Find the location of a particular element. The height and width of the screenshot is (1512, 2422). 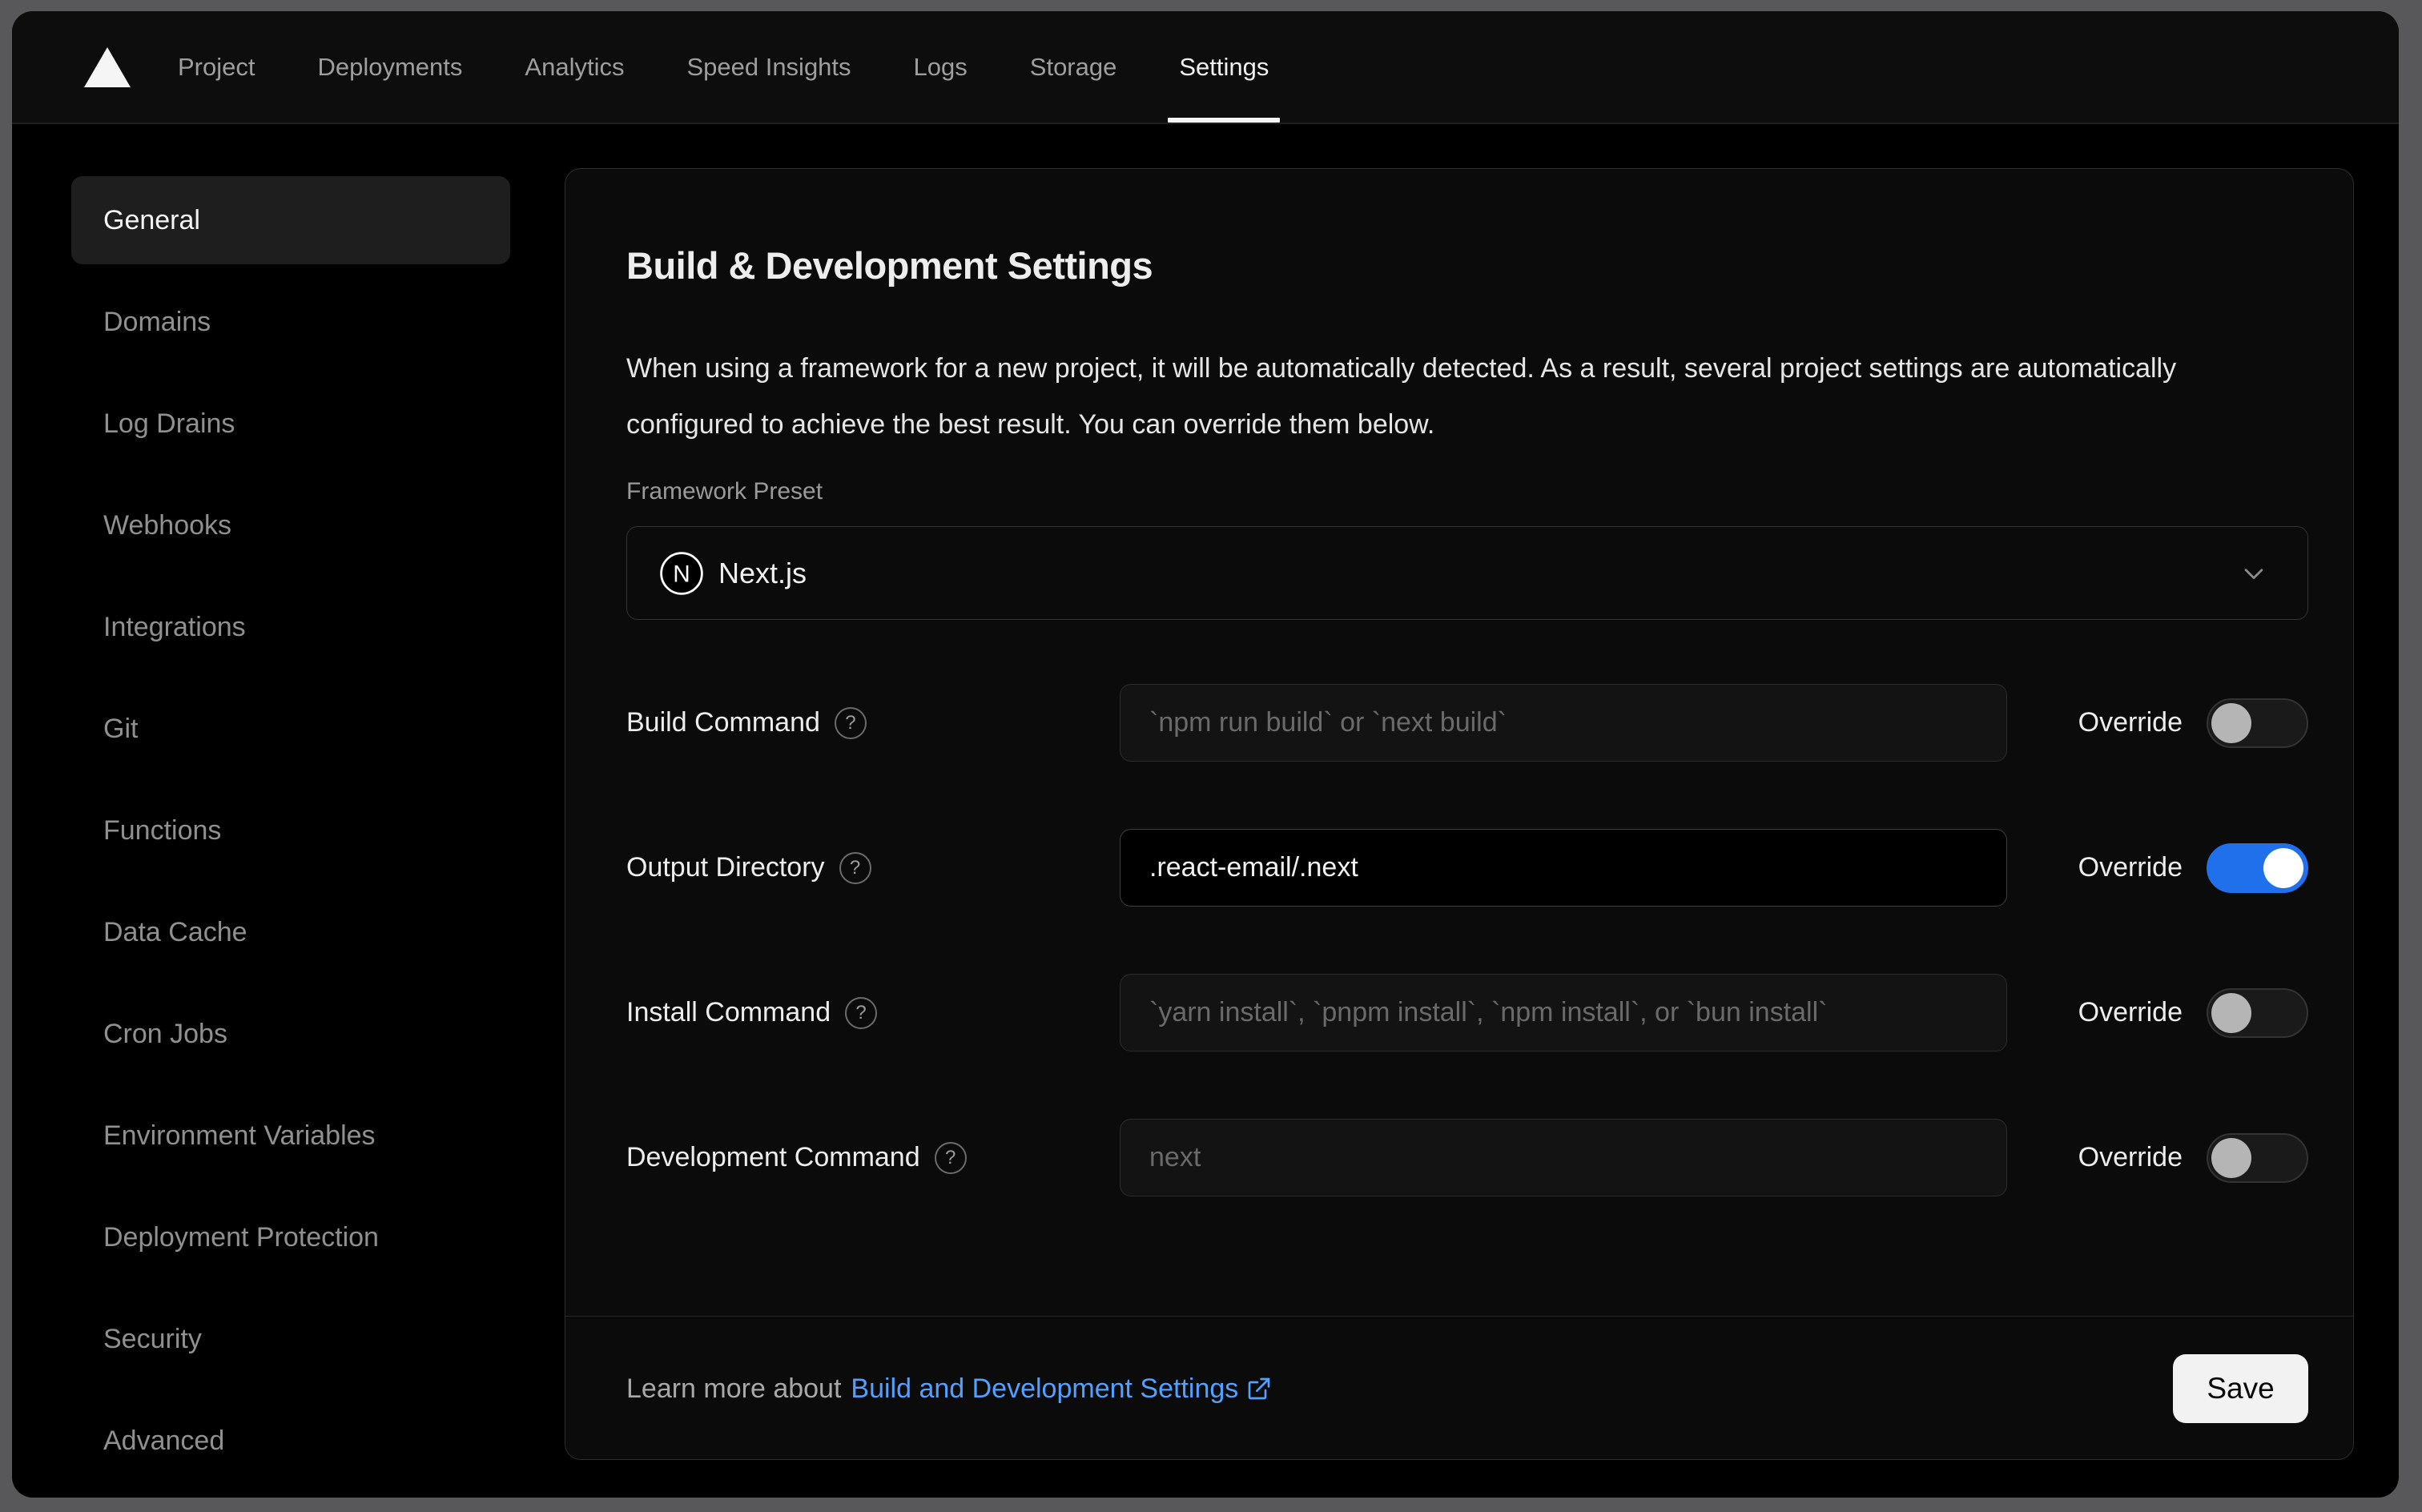

sidebar-item-environment-variables: Environment Variables is located at coordinates (290, 1136).